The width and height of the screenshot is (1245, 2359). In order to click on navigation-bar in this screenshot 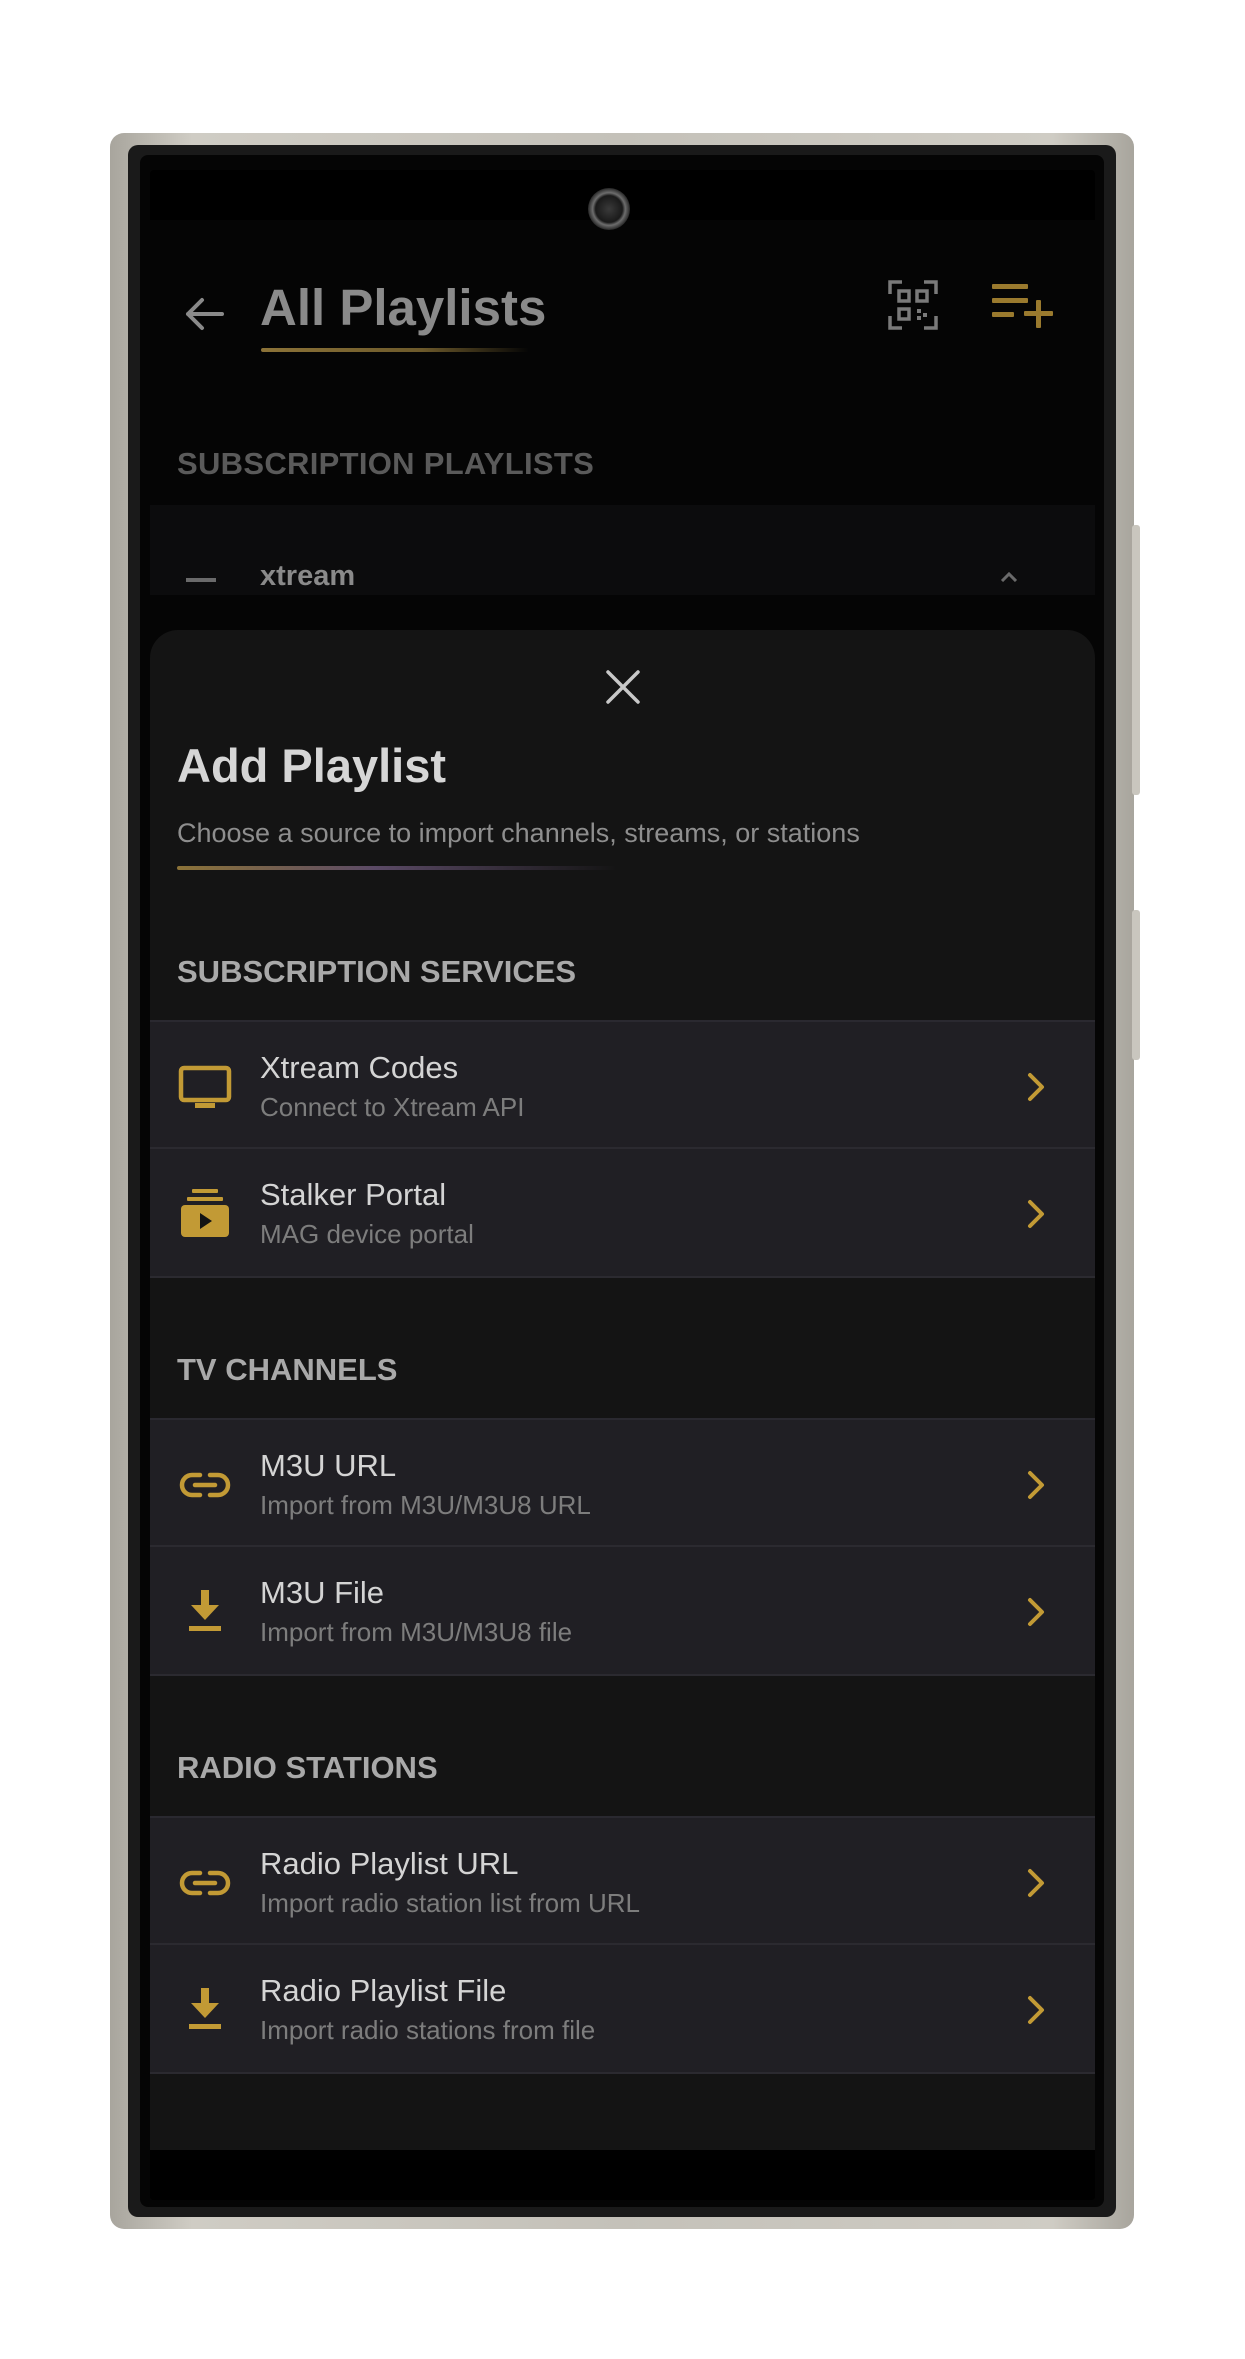, I will do `click(622, 2175)`.